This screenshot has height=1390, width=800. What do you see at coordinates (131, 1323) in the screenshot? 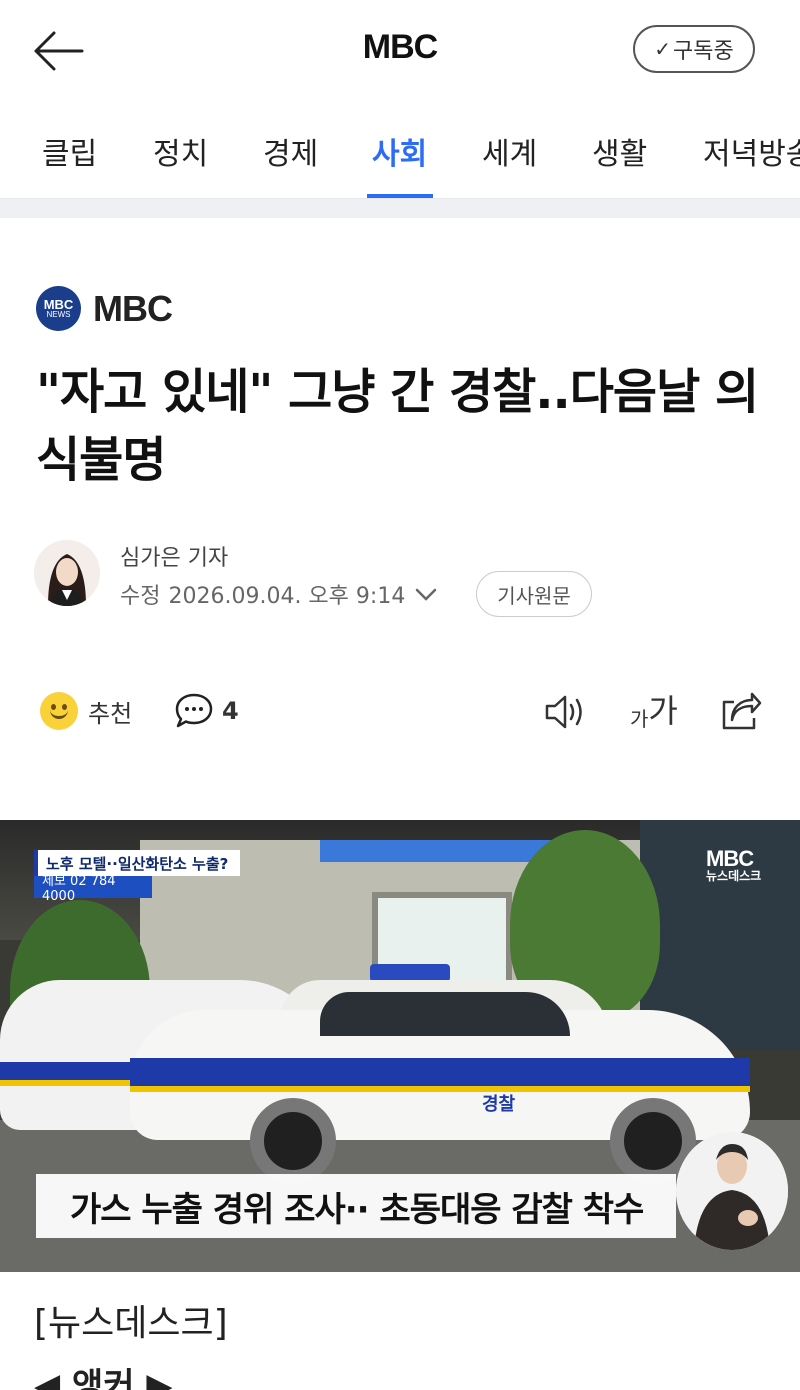
I see `article-body-program: [뉴스데스크]` at bounding box center [131, 1323].